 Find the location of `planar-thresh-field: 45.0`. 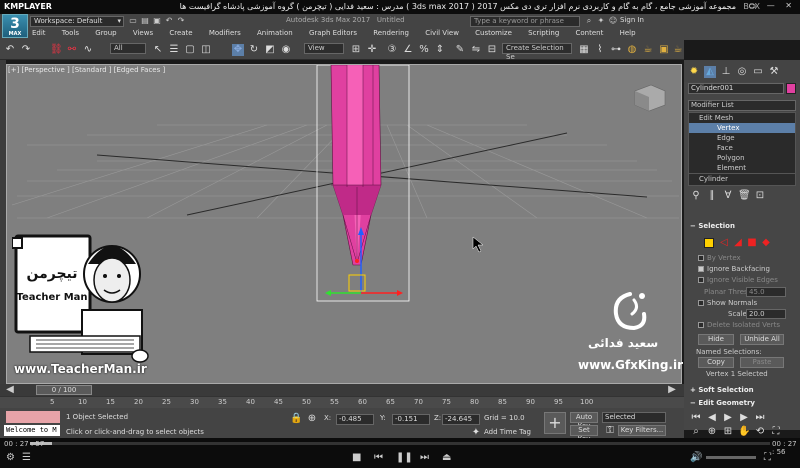

planar-thresh-field: 45.0 is located at coordinates (766, 292).